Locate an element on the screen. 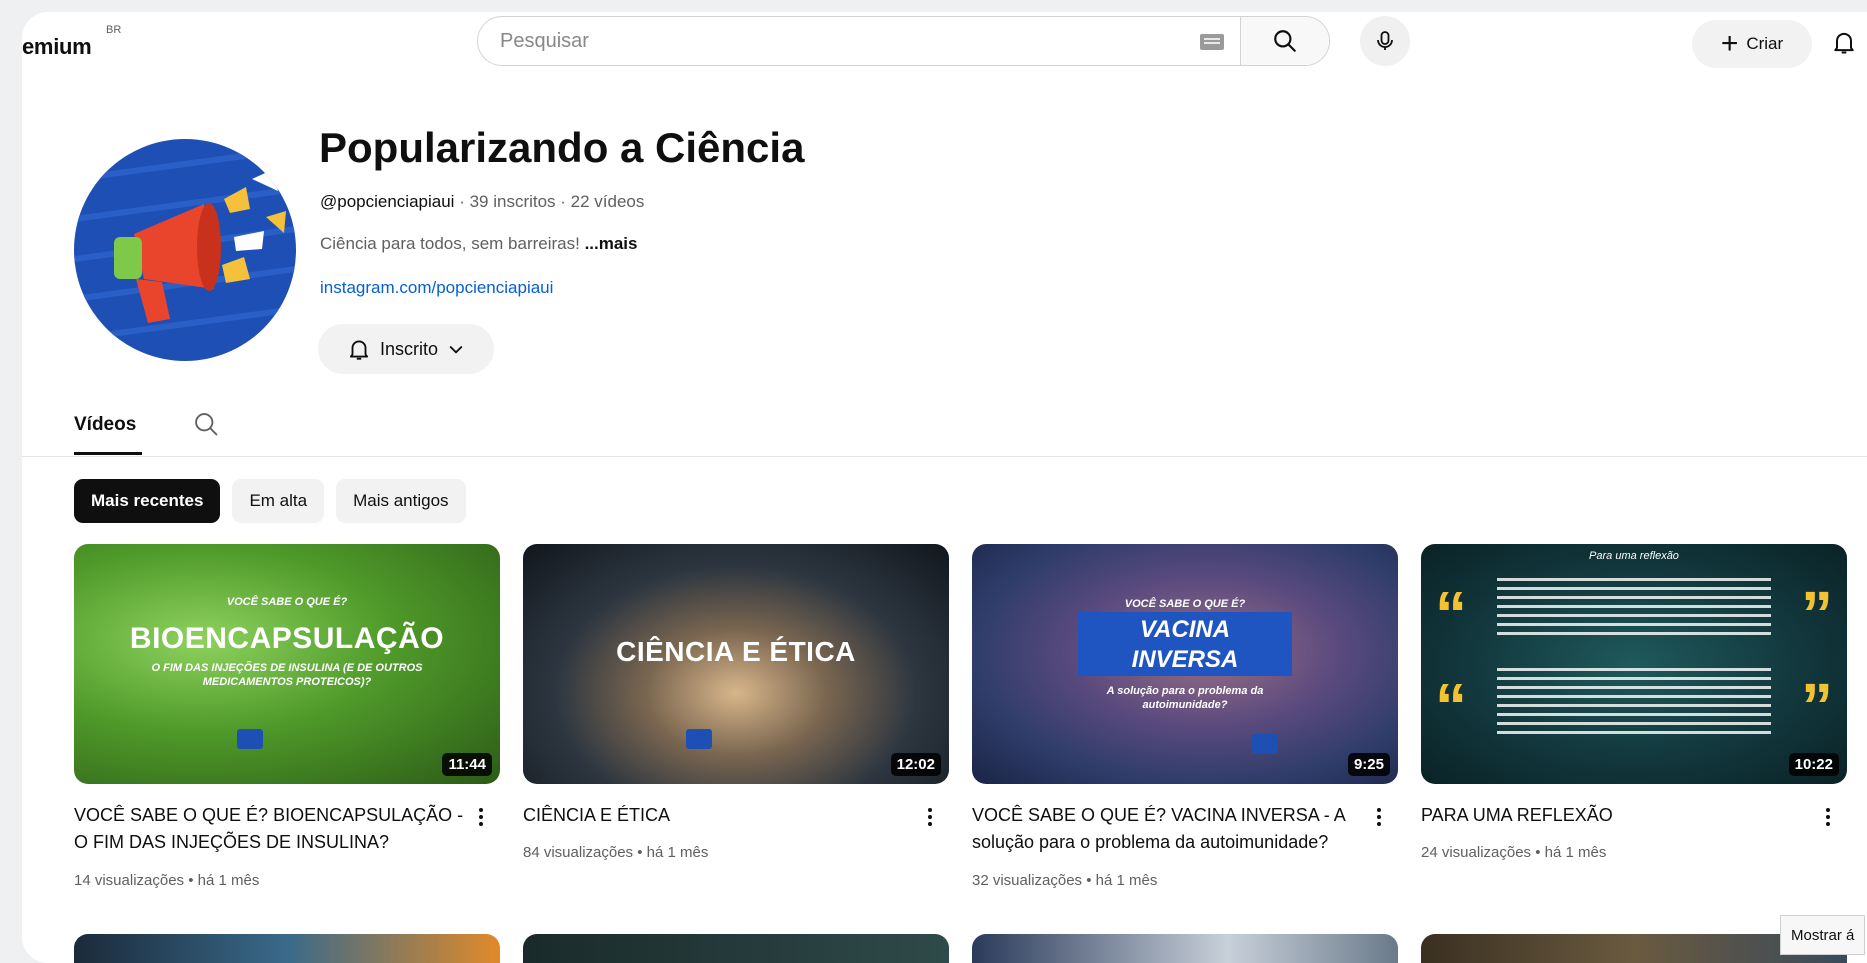 The height and width of the screenshot is (963, 1867). brand-logo: emium is located at coordinates (57, 47).